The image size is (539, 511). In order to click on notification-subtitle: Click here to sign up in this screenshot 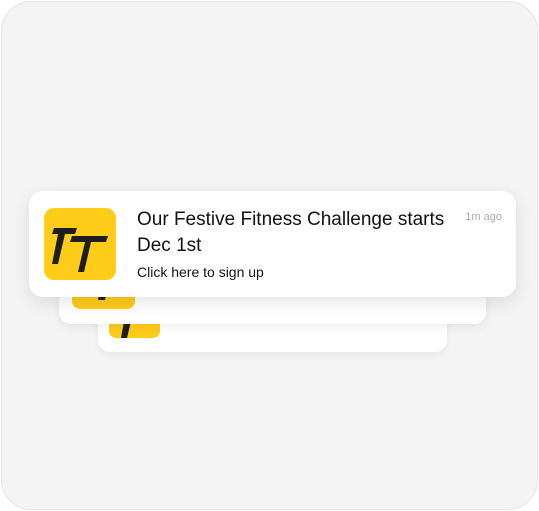, I will do `click(200, 272)`.